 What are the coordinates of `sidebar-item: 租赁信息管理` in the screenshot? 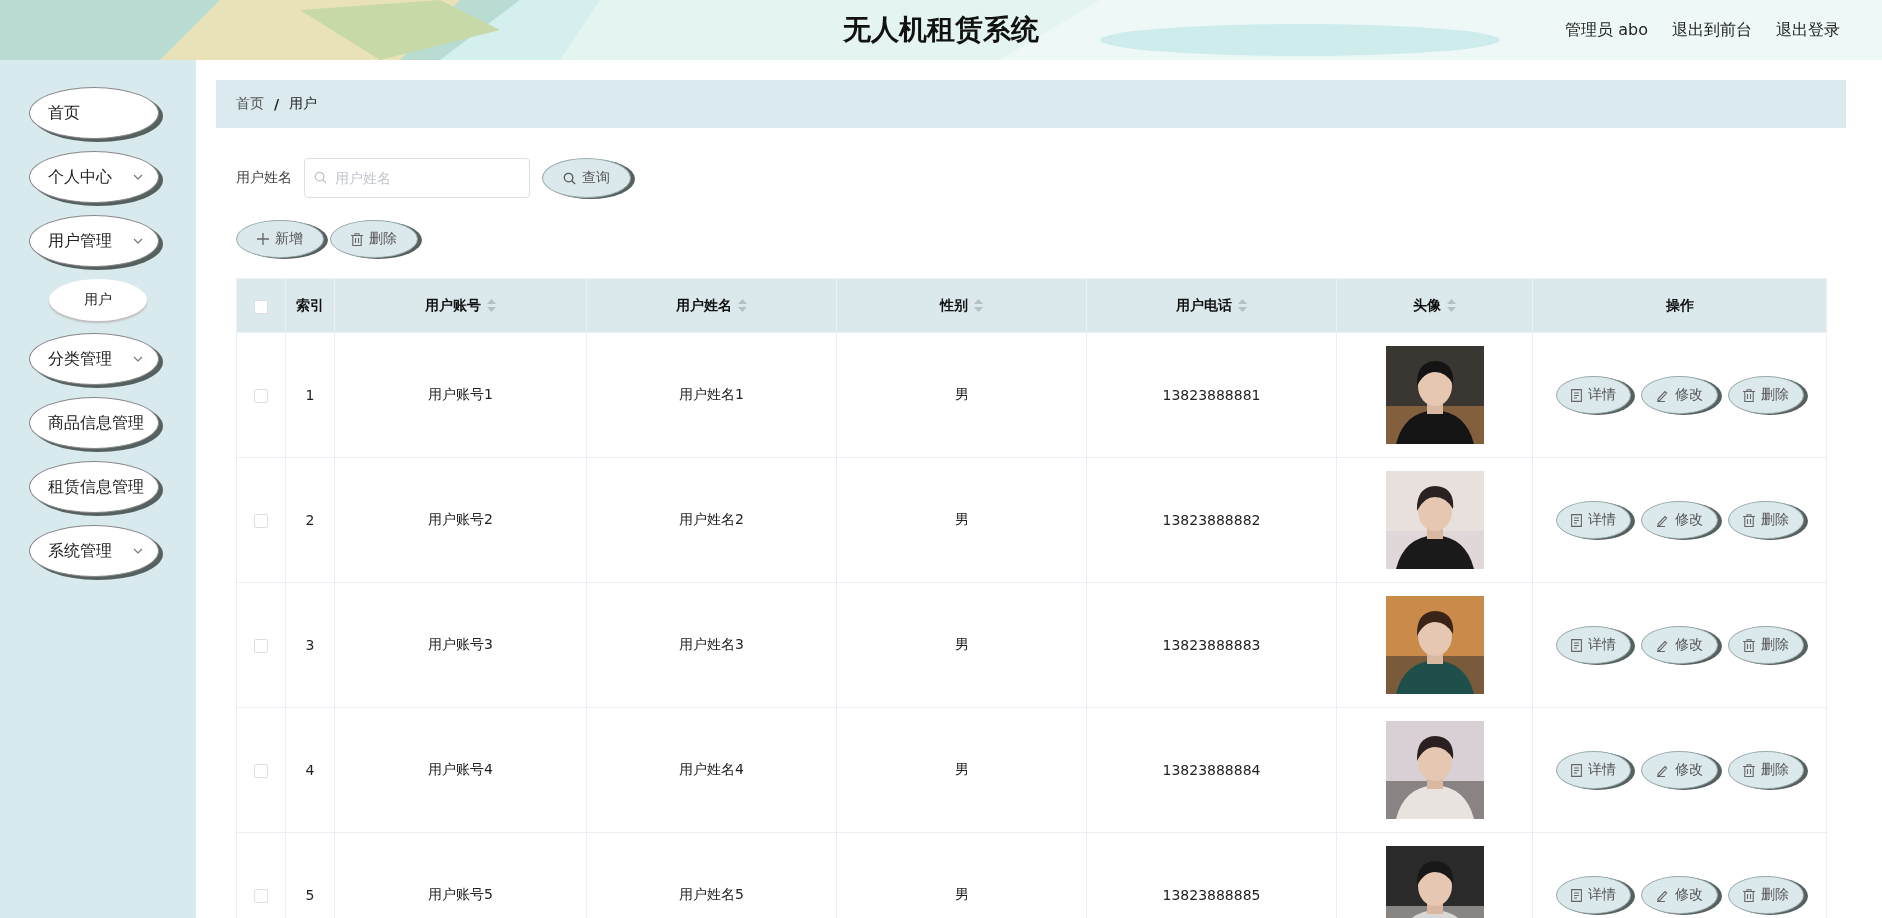 It's located at (94, 487).